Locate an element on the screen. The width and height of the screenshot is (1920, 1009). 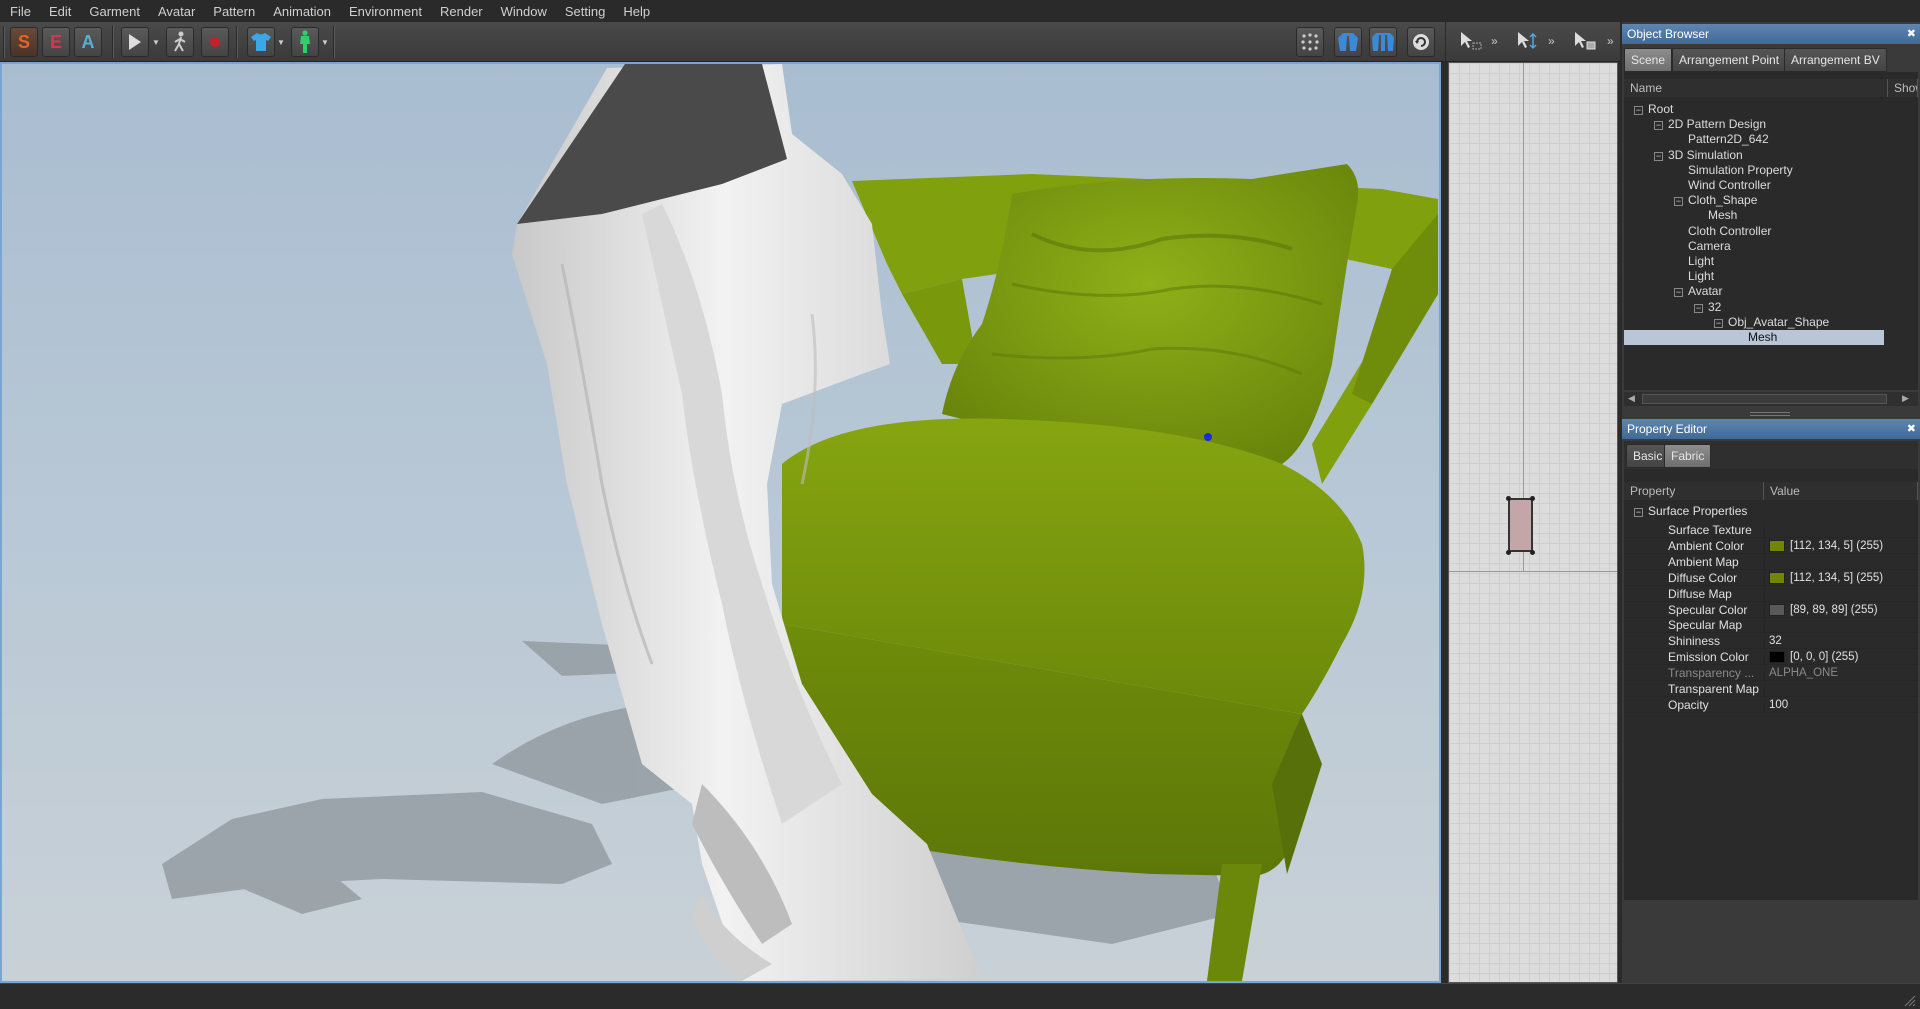
scroll-left-icon: ◀ is located at coordinates (1631, 398).